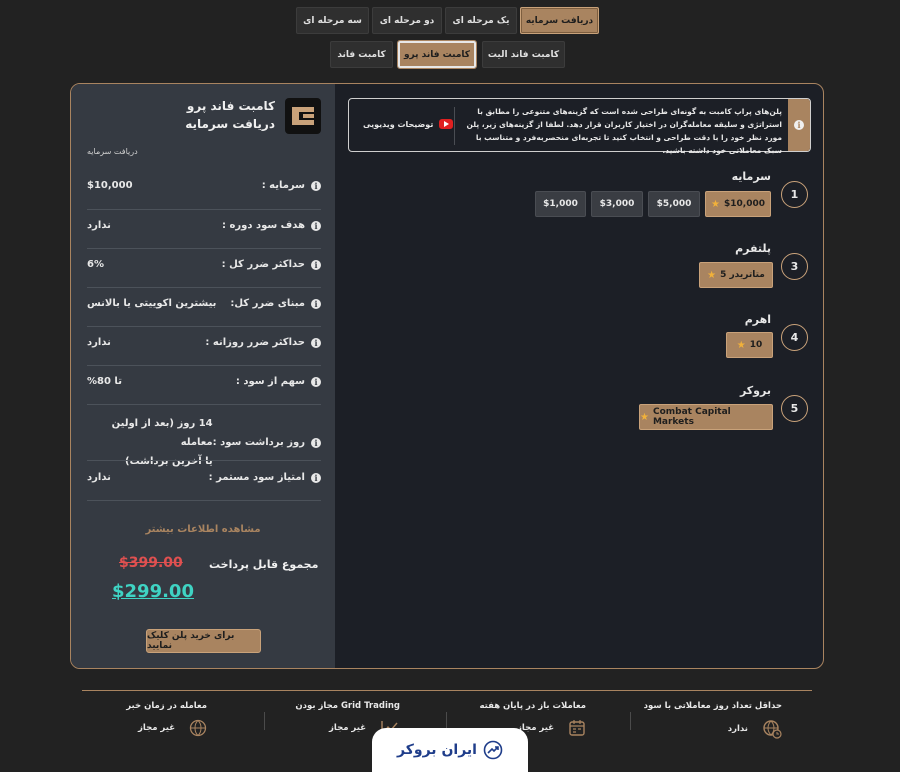  What do you see at coordinates (736, 275) in the screenshot?
I see `platform-option-mt5: ★ متاتریدر 5` at bounding box center [736, 275].